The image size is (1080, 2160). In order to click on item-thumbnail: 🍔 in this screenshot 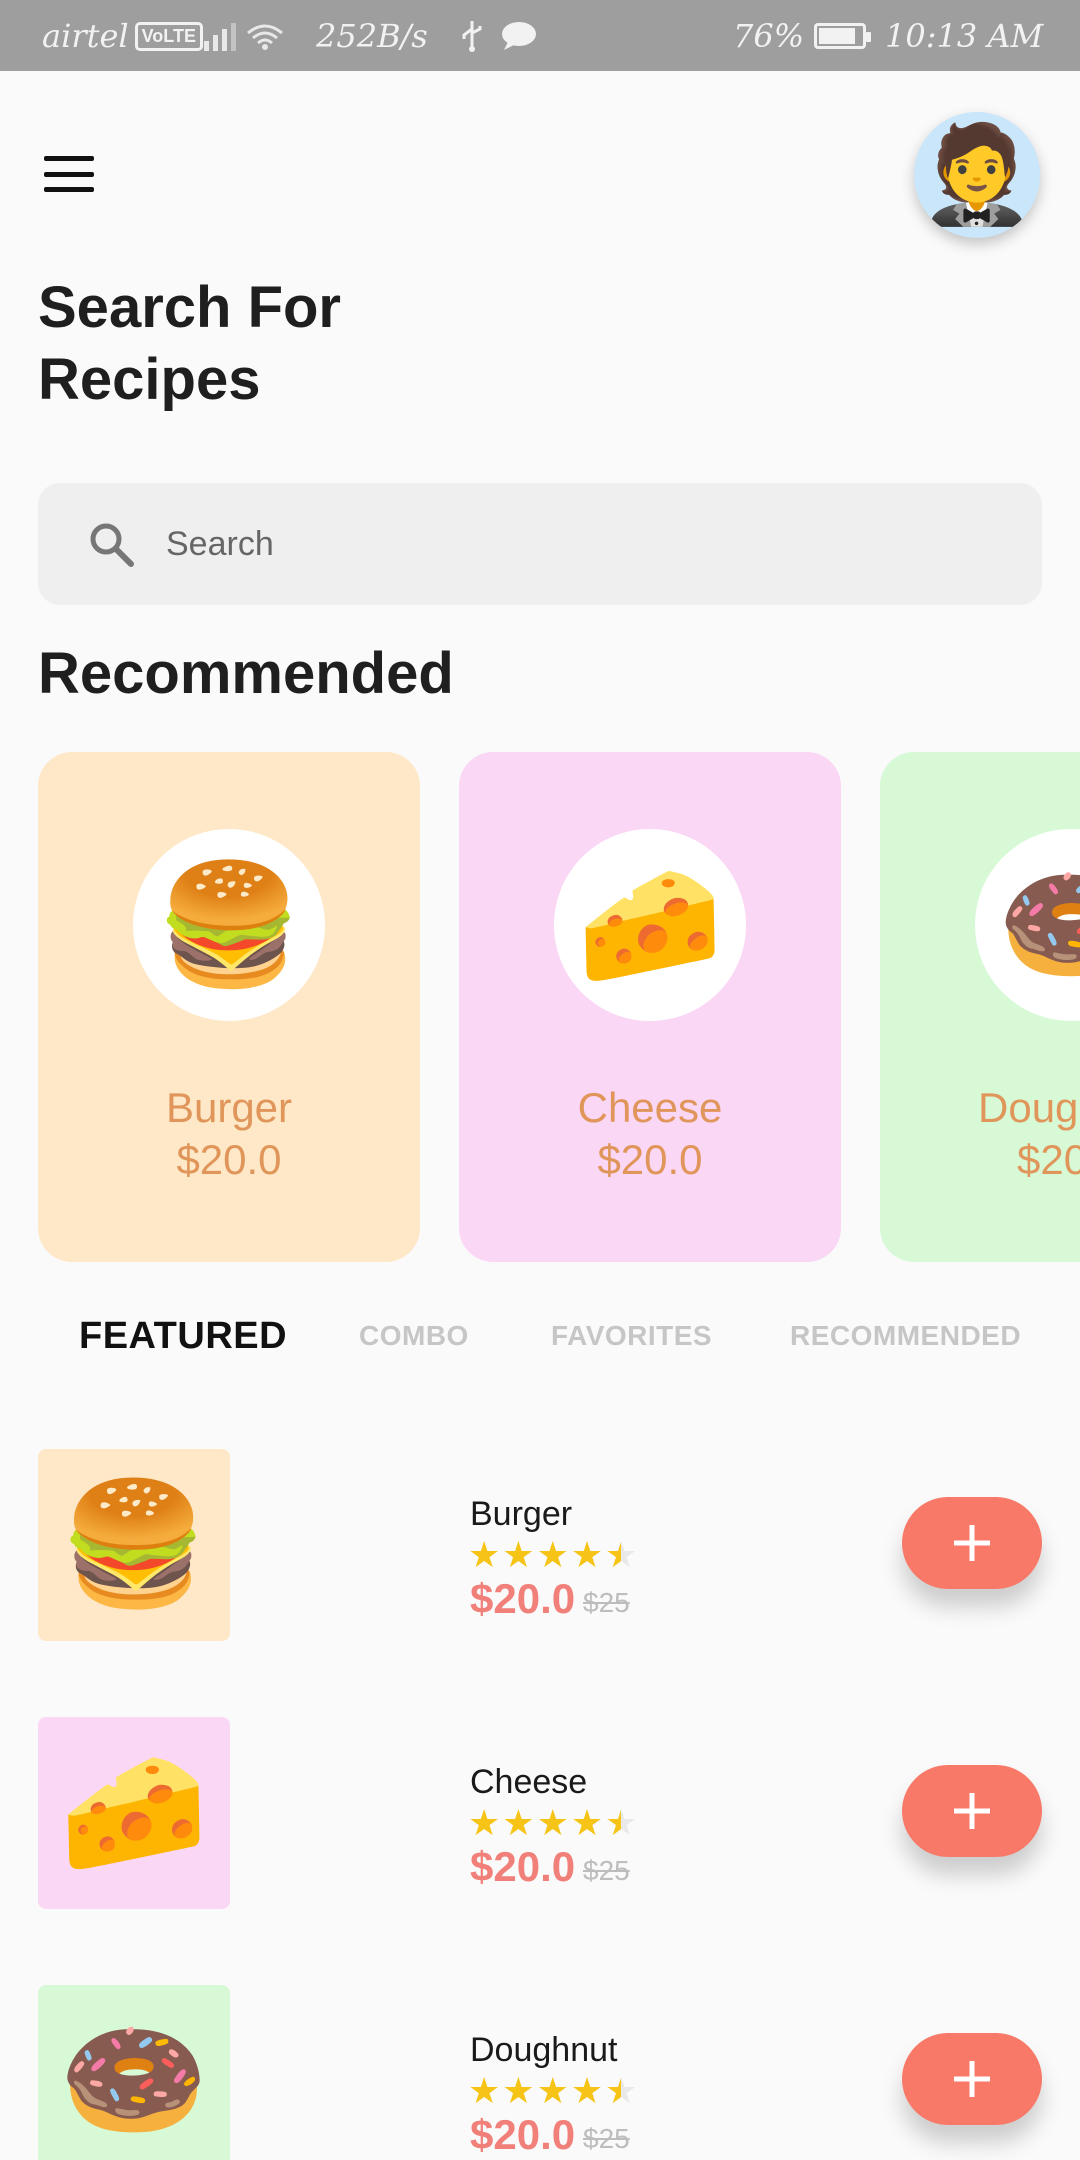, I will do `click(134, 1545)`.